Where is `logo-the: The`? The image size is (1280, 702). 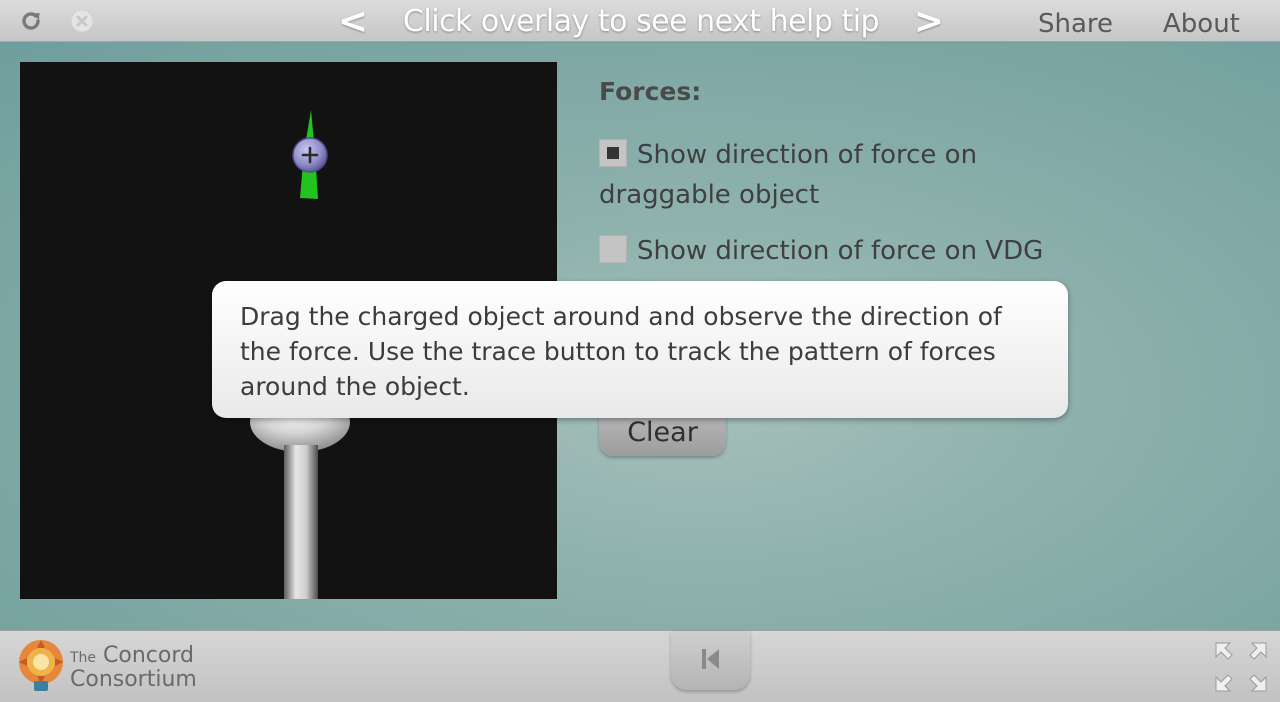
logo-the: The is located at coordinates (83, 658).